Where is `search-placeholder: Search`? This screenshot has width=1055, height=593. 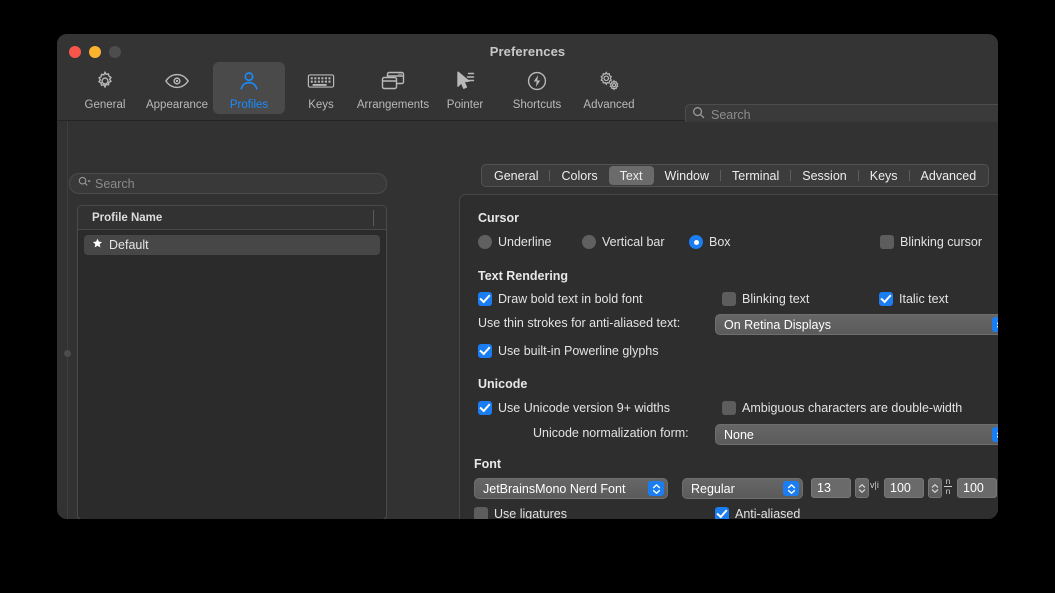
search-placeholder: Search is located at coordinates (731, 115).